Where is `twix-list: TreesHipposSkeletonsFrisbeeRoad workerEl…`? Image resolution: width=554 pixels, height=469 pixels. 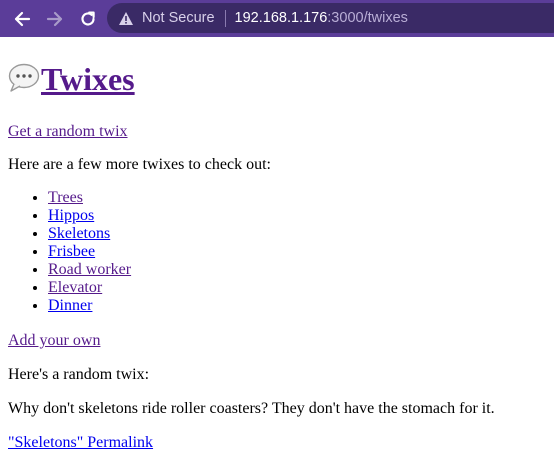
twix-list: TreesHipposSkeletonsFrisbeeRoad workerEl… is located at coordinates (69, 252).